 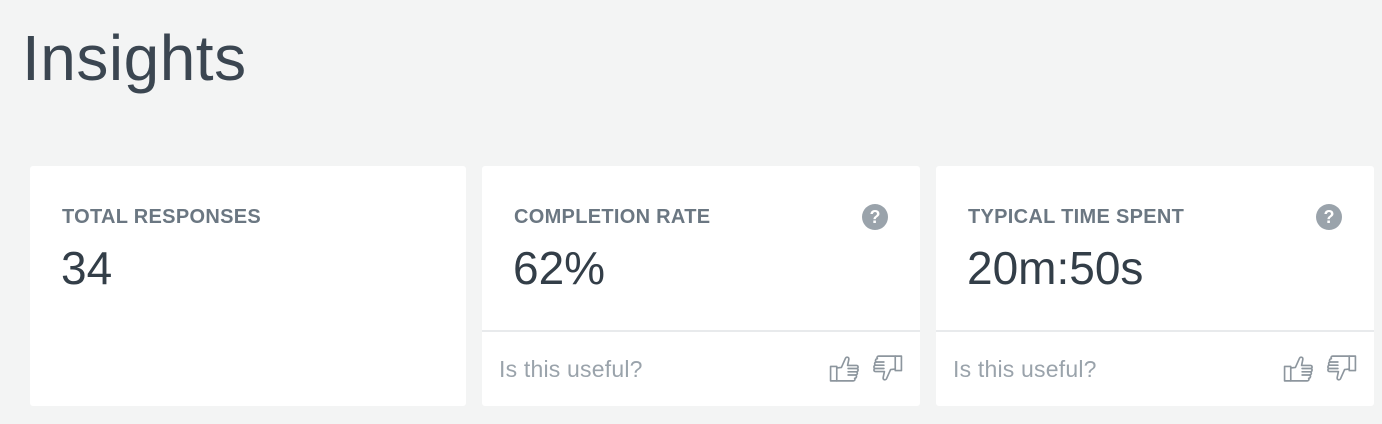 What do you see at coordinates (87, 268) in the screenshot?
I see `card-value: 34` at bounding box center [87, 268].